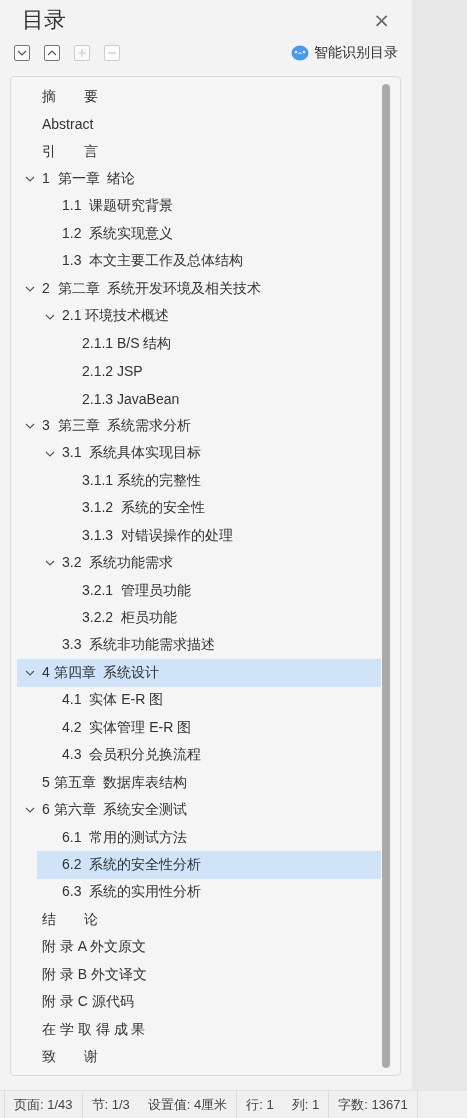 Image resolution: width=467 pixels, height=1118 pixels. Describe the element at coordinates (209, 892) in the screenshot. I see `toc-item: 6.3 系统的实用性分析` at that location.